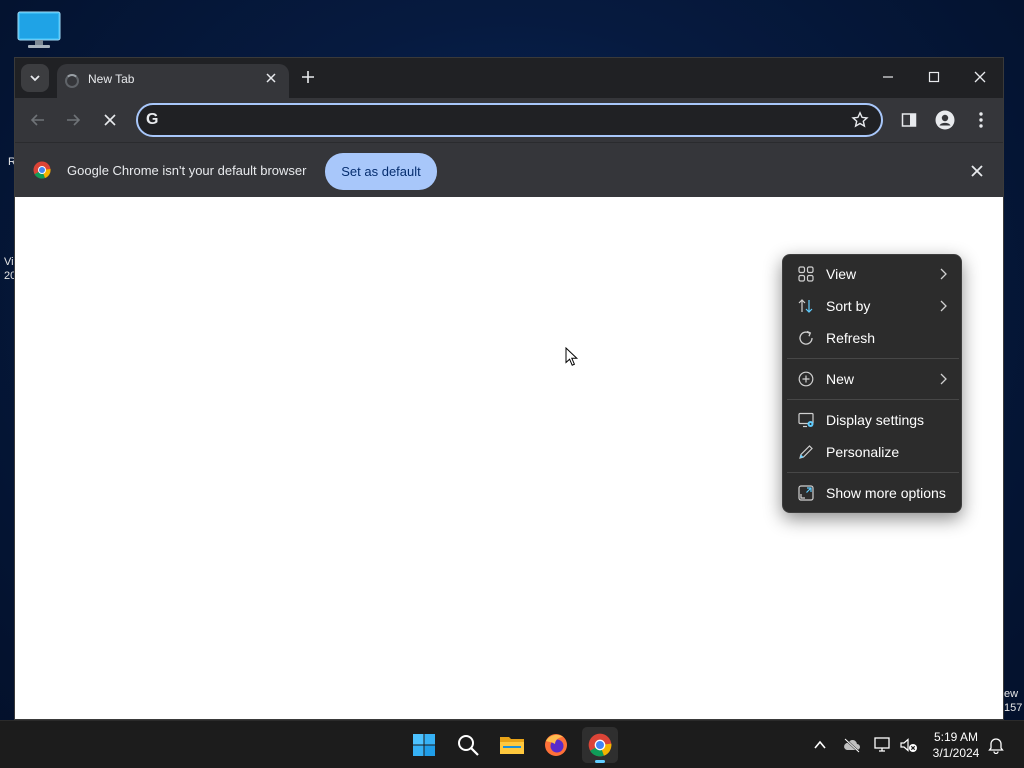 The height and width of the screenshot is (768, 1024). What do you see at coordinates (1013, 708) in the screenshot?
I see `desktop-text-fragment: 157` at bounding box center [1013, 708].